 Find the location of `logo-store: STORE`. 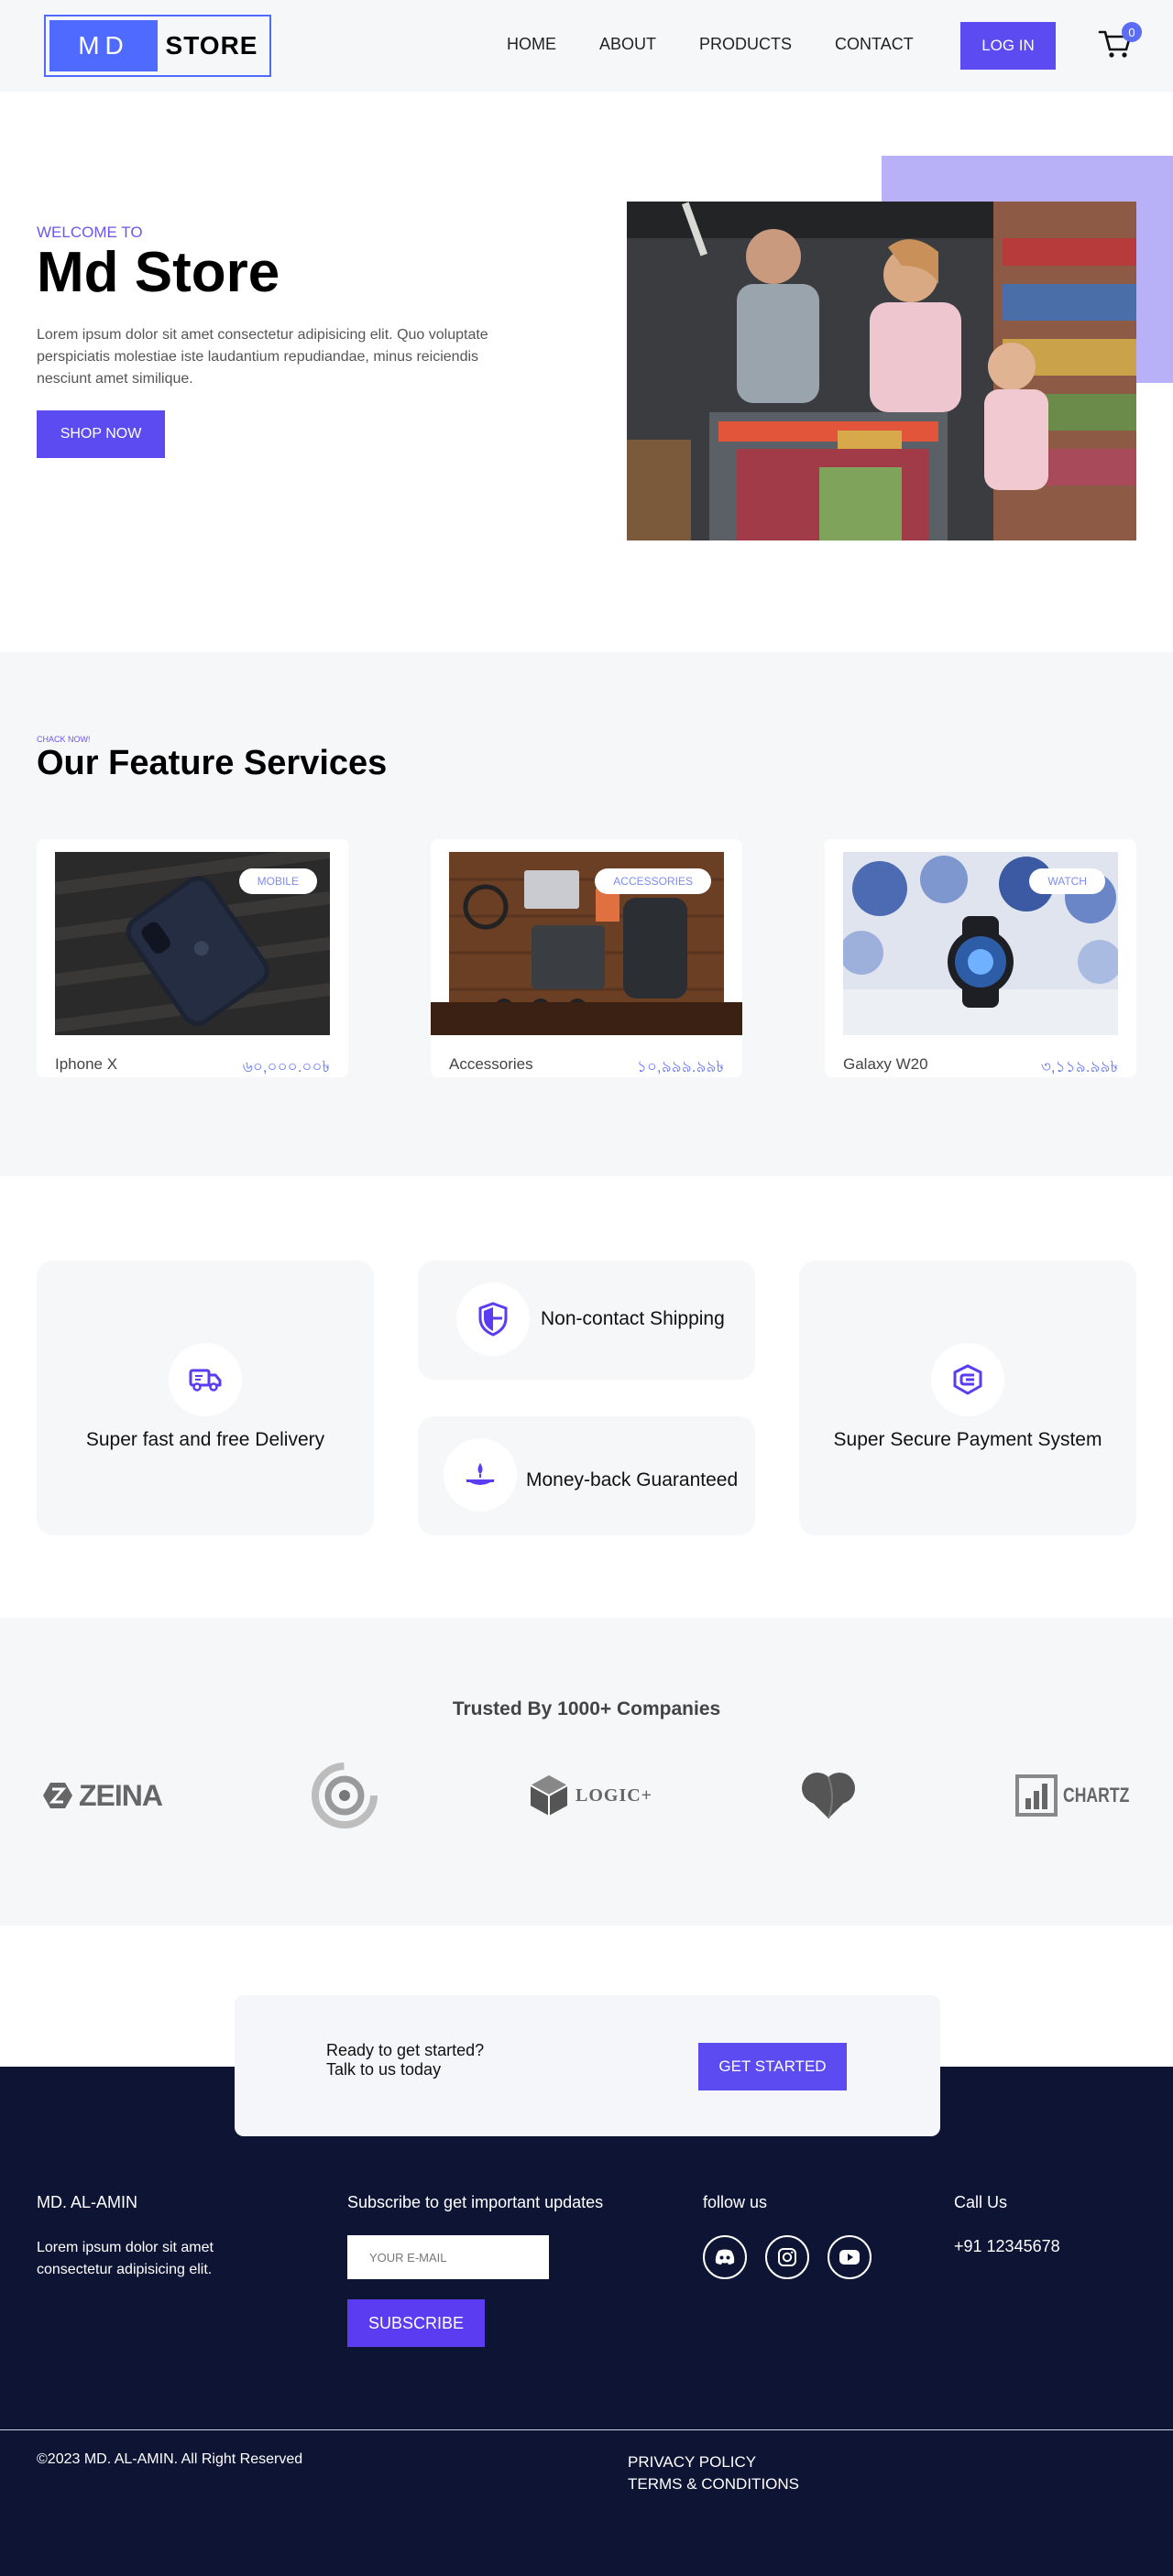

logo-store: STORE is located at coordinates (211, 46).